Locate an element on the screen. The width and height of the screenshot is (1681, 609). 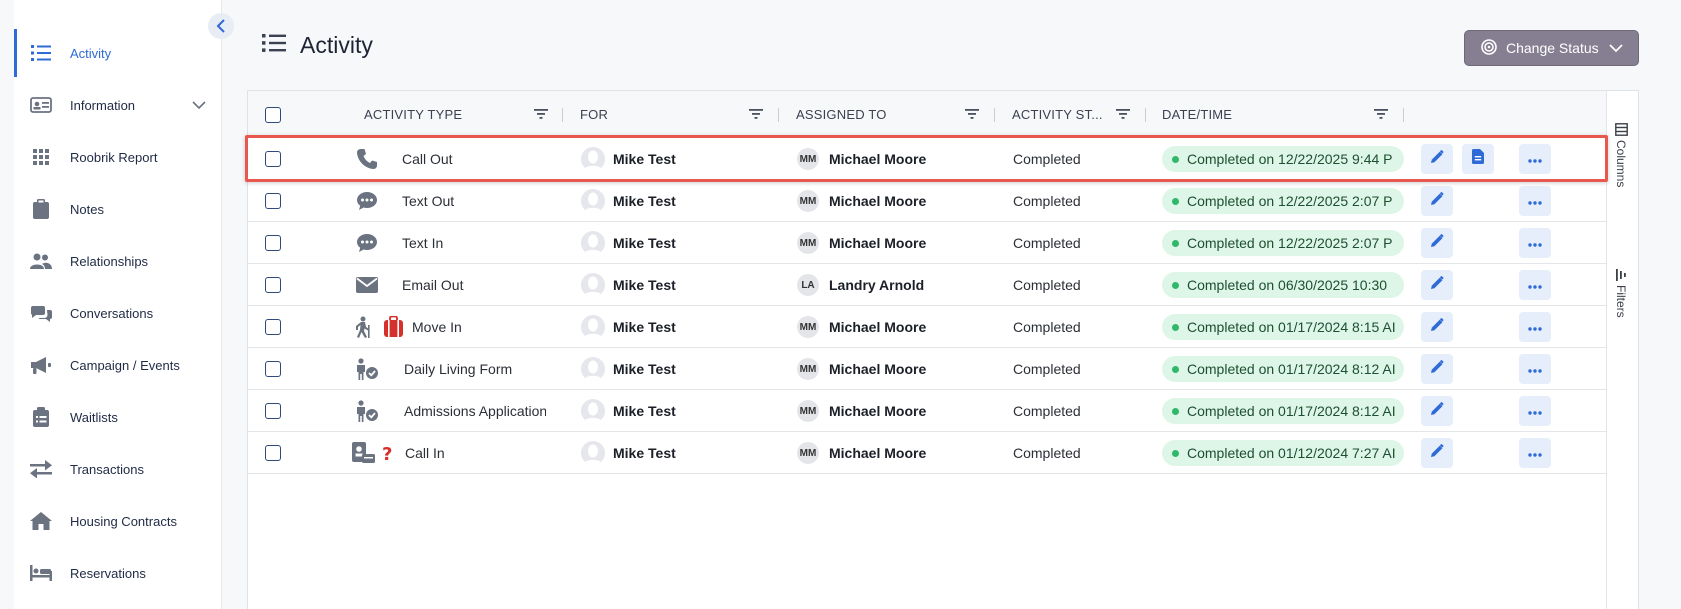
assigned-cell: LA Landry Arnold is located at coordinates (860, 285).